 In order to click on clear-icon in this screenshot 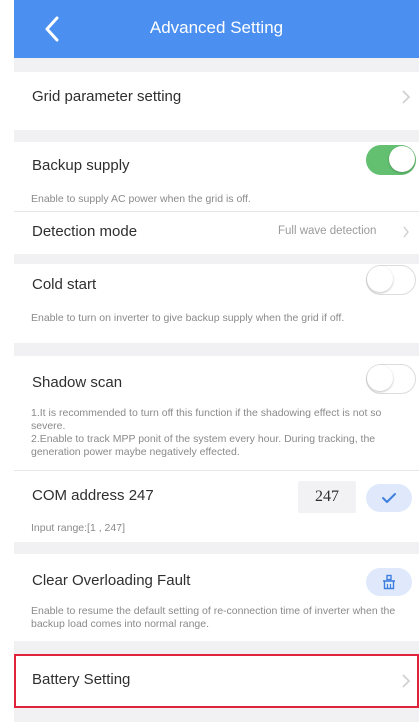, I will do `click(389, 582)`.